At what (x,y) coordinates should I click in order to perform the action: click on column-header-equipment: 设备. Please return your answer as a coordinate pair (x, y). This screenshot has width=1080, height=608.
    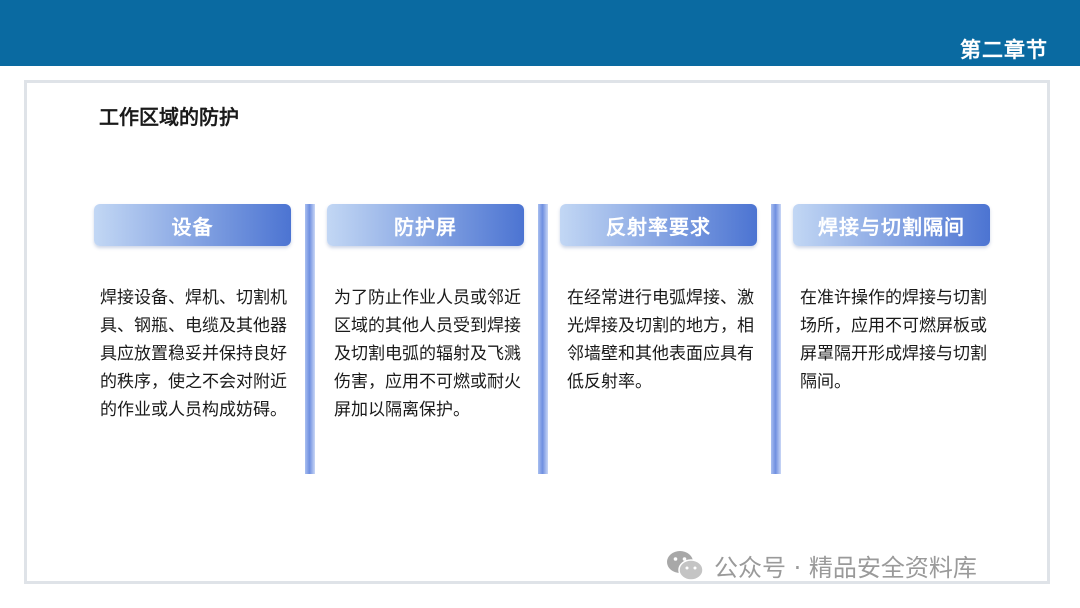
    Looking at the image, I should click on (192, 225).